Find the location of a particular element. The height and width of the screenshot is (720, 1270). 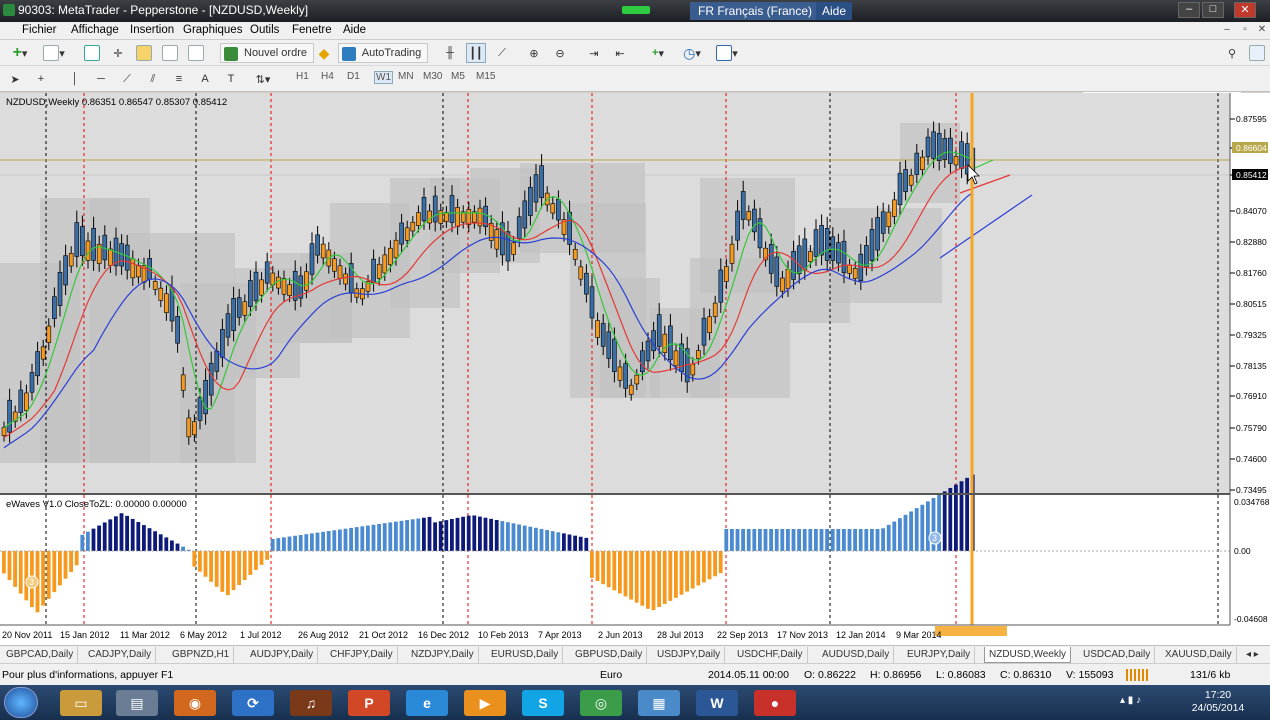

chrome-icon: ◎ is located at coordinates (601, 703).